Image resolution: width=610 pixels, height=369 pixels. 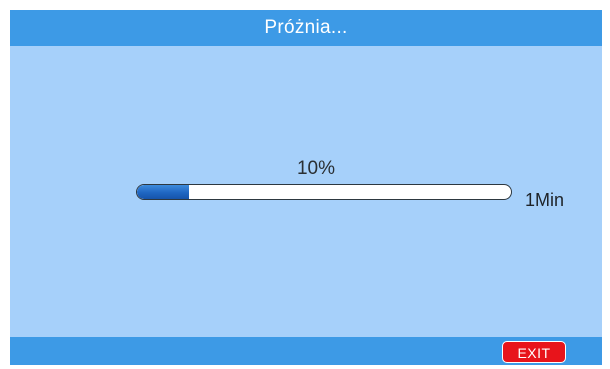 What do you see at coordinates (163, 192) in the screenshot?
I see `progress-bar-fill` at bounding box center [163, 192].